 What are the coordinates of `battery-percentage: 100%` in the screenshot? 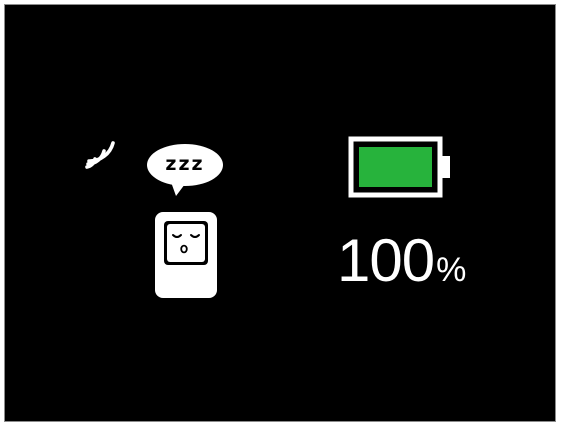 It's located at (401, 261).